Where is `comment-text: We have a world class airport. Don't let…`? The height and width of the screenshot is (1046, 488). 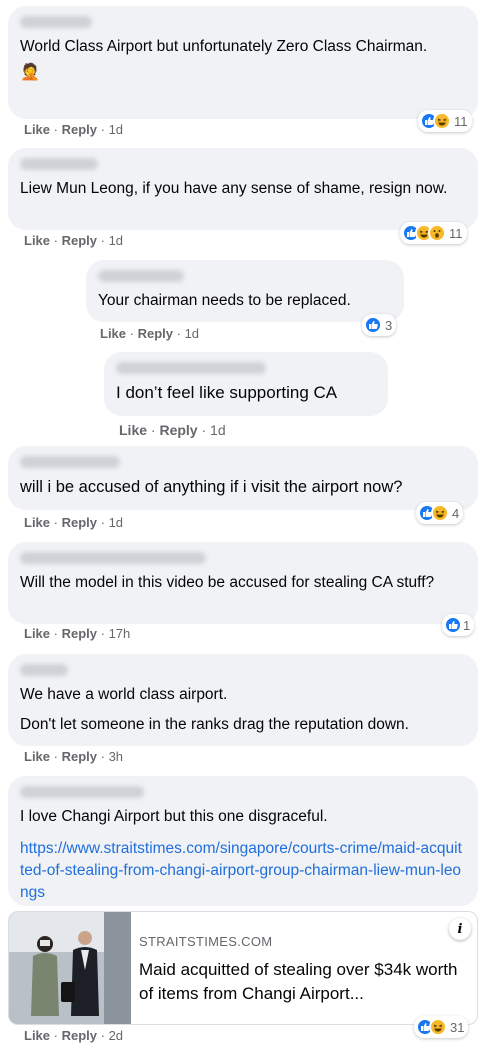
comment-text: We have a world class airport. Don't let… is located at coordinates (243, 710).